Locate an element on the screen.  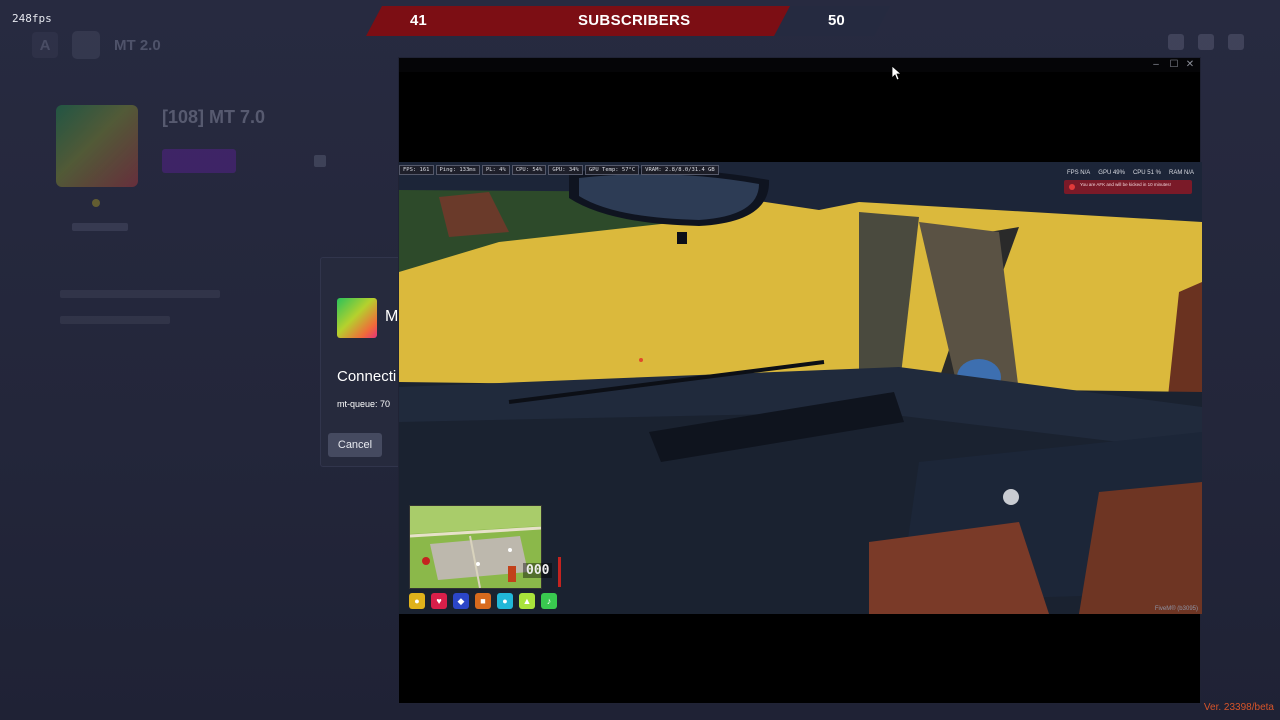
launcher-nav-actions is located at coordinates (1206, 42).